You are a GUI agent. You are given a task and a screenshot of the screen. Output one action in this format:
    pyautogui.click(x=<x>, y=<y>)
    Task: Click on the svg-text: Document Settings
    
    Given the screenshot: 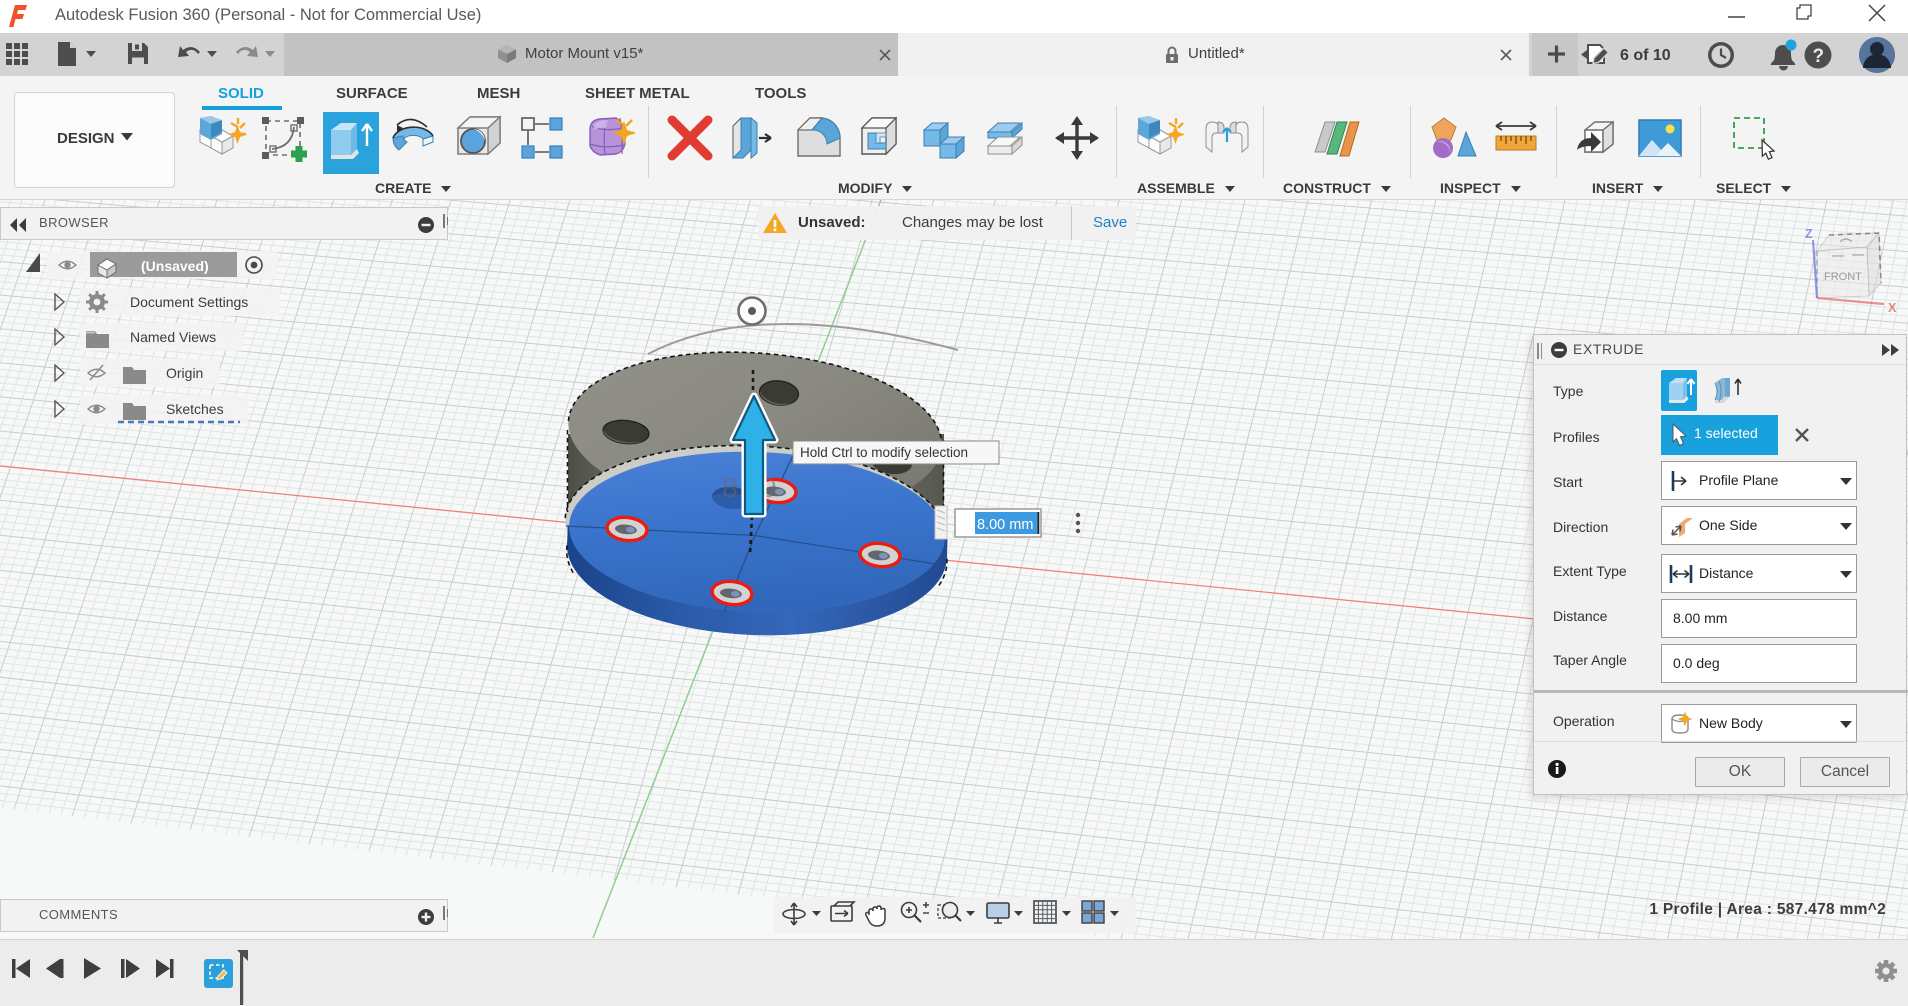 What is the action you would take?
    pyautogui.click(x=189, y=302)
    